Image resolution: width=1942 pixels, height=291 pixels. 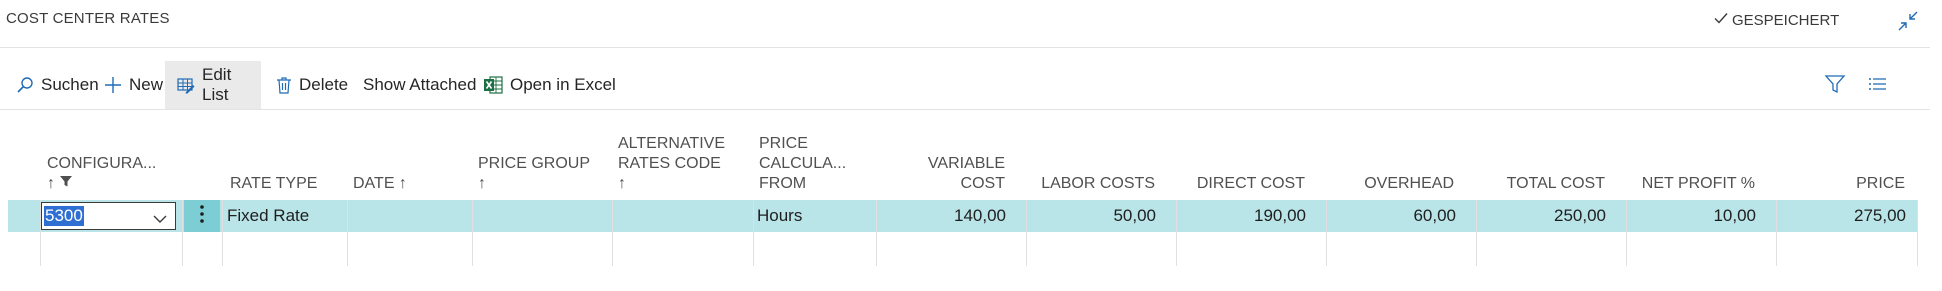 I want to click on show-attached-label: Show Attached, so click(x=420, y=84).